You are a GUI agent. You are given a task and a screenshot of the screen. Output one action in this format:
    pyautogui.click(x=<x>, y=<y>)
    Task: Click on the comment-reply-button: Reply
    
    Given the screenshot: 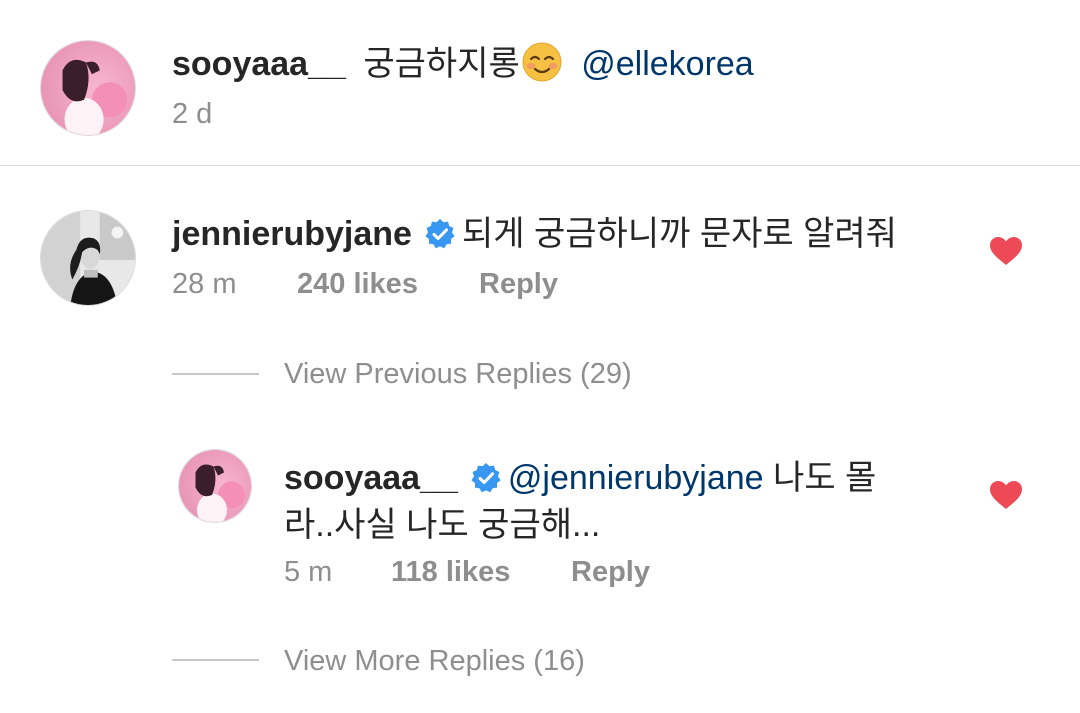 What is the action you would take?
    pyautogui.click(x=518, y=284)
    